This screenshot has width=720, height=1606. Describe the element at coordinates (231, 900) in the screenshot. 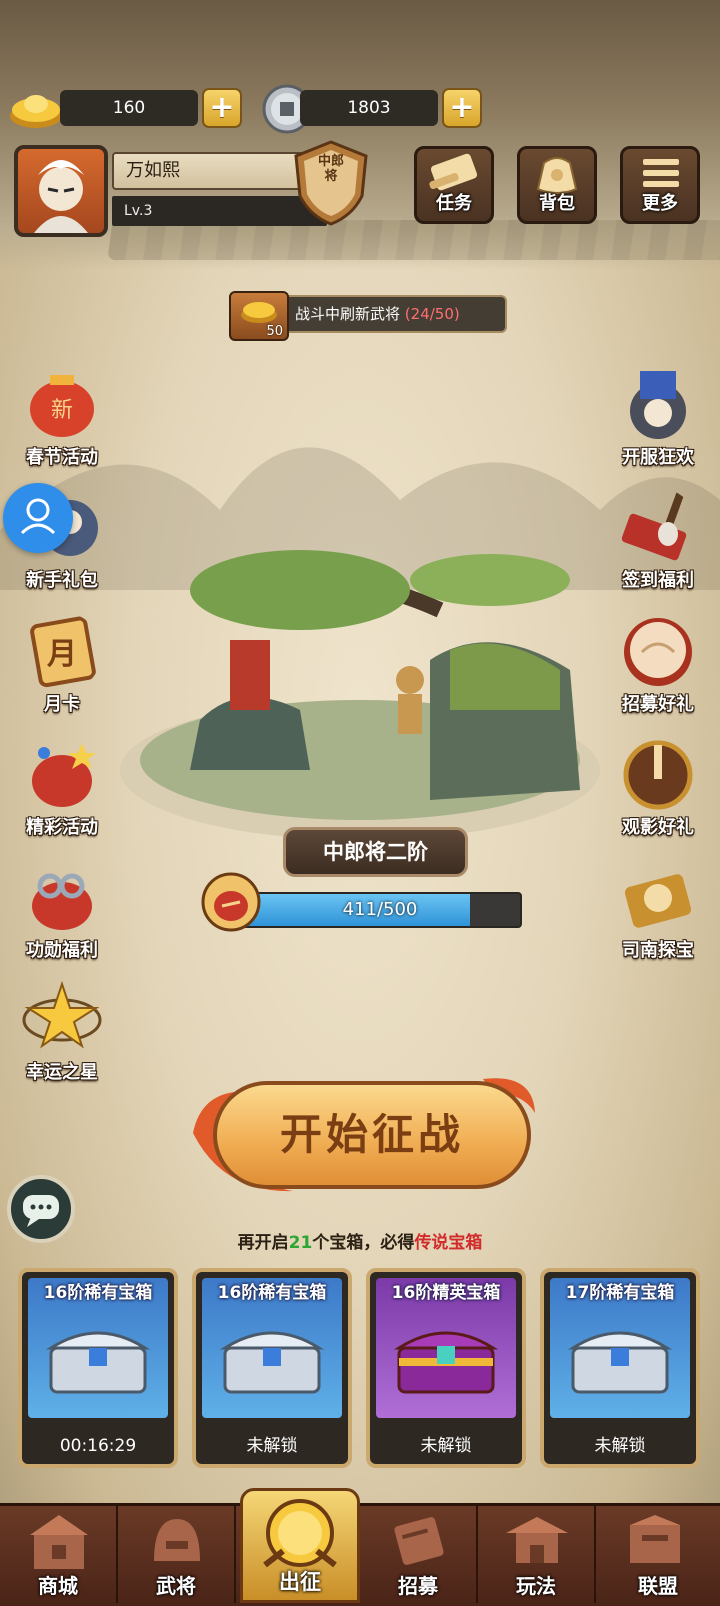

I see `reward-pouch-icon` at that location.